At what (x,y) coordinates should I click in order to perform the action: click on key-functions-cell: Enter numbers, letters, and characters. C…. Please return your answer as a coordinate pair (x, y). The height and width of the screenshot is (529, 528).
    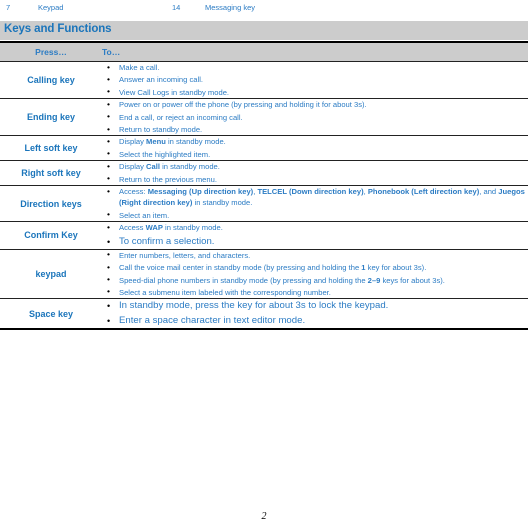
    Looking at the image, I should click on (315, 274).